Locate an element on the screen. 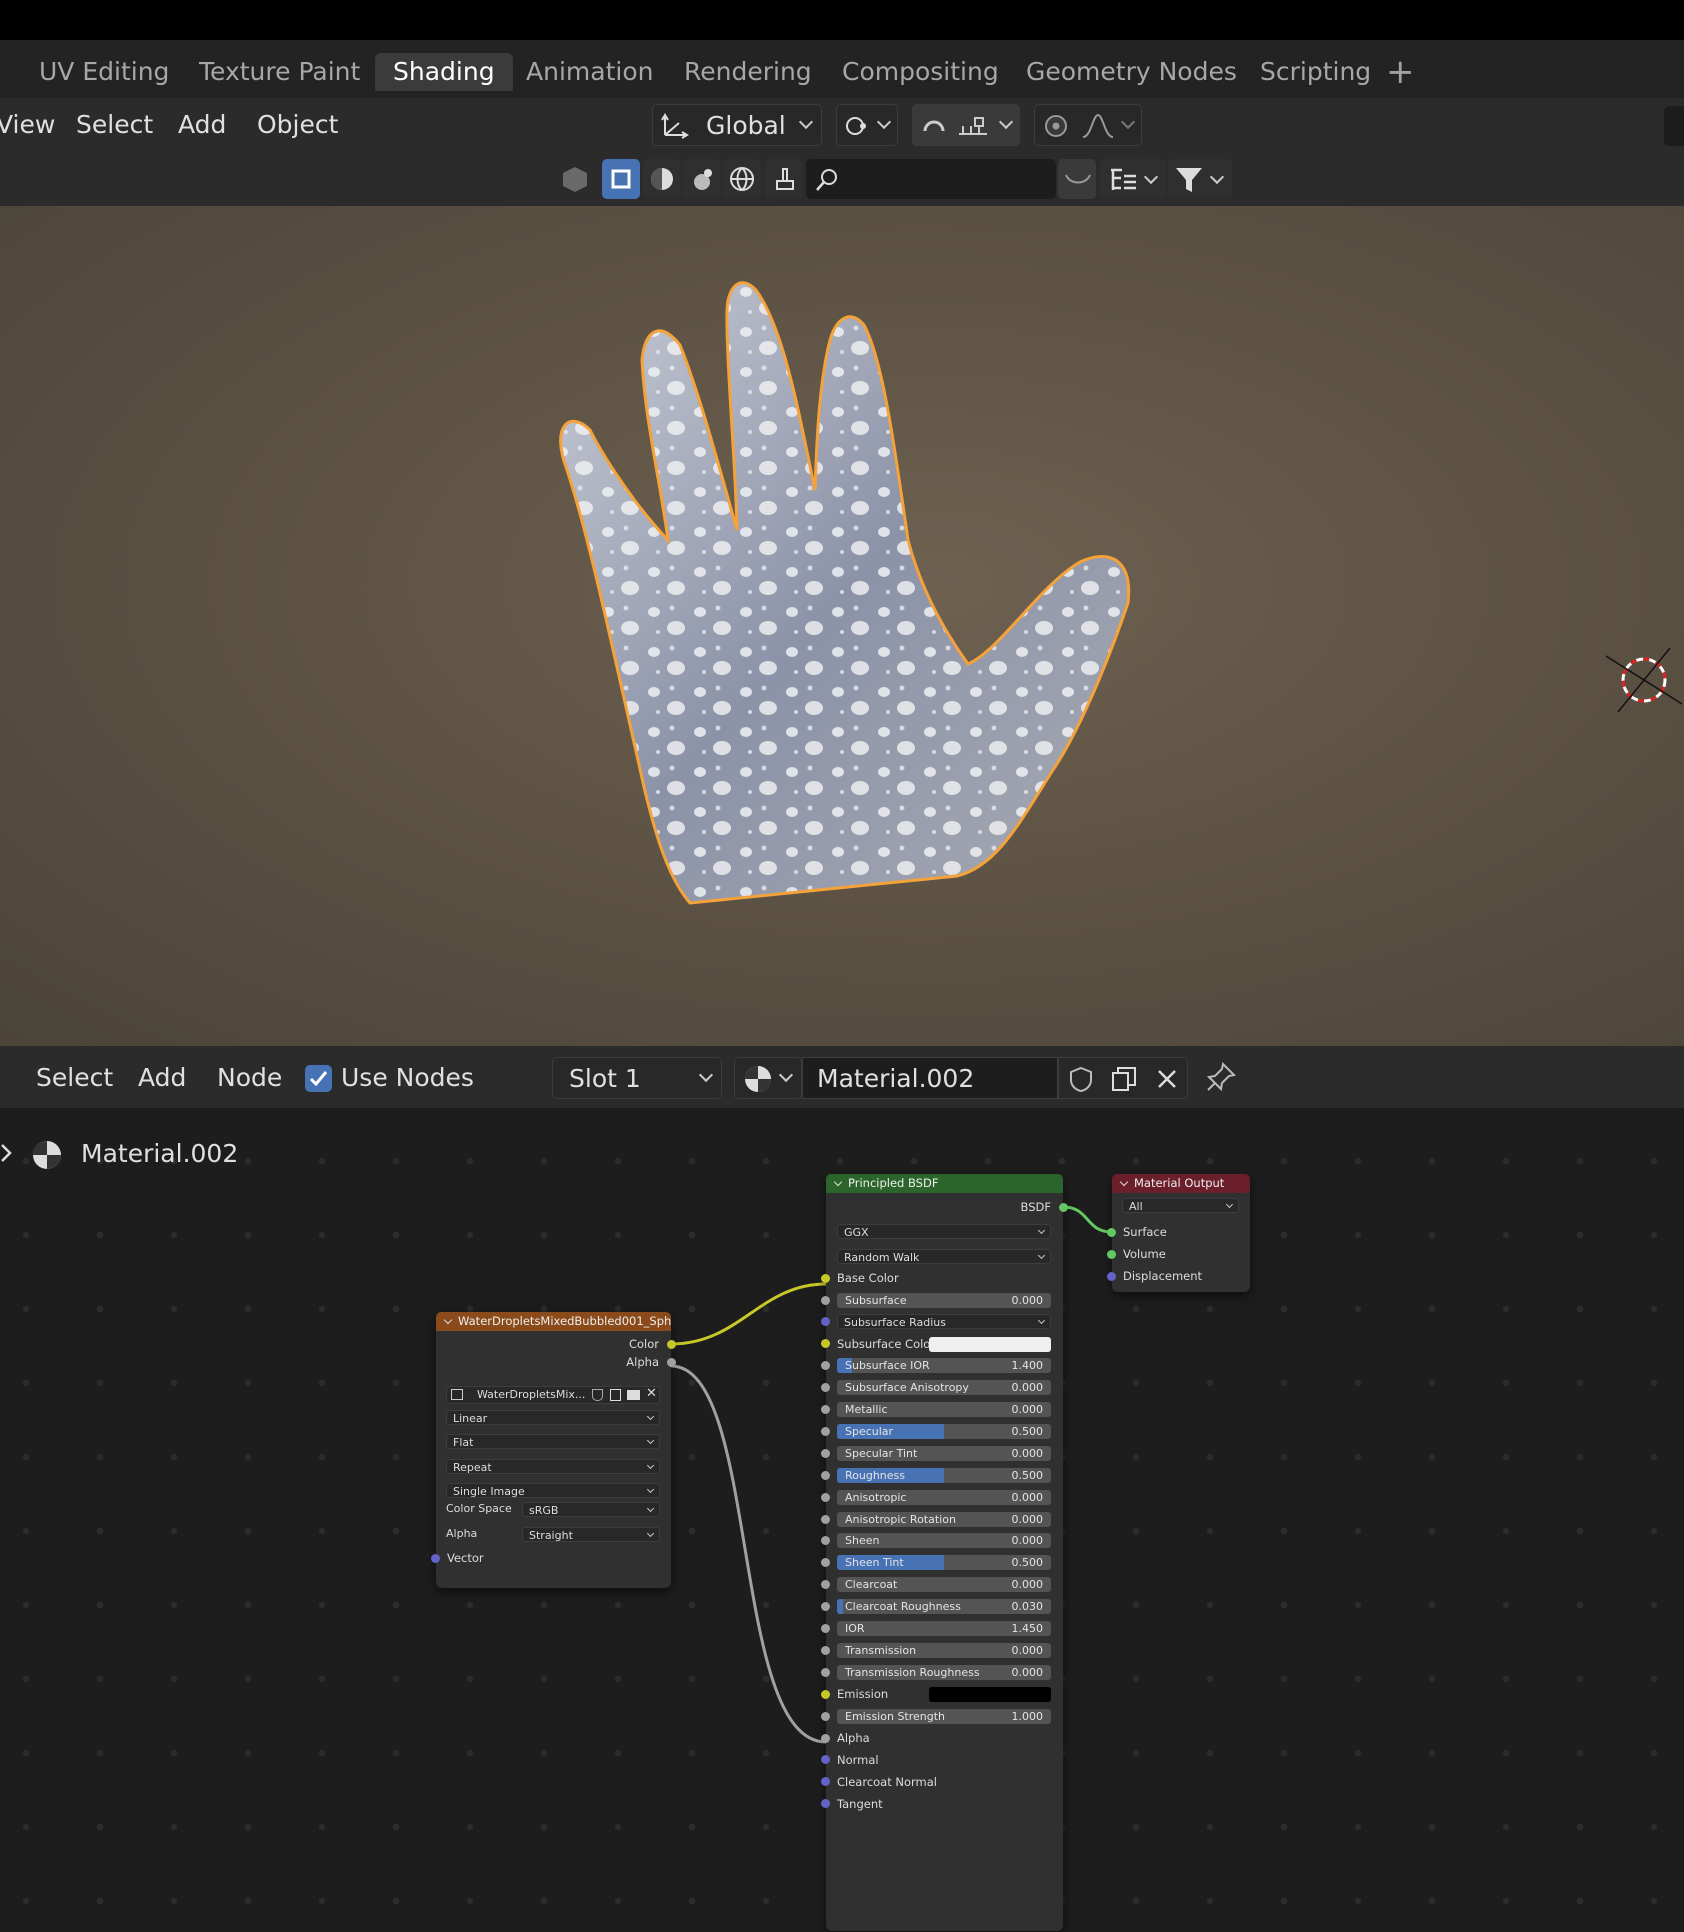 The height and width of the screenshot is (1932, 1684). value-slider: Emission Strength 1.000 is located at coordinates (944, 1716).